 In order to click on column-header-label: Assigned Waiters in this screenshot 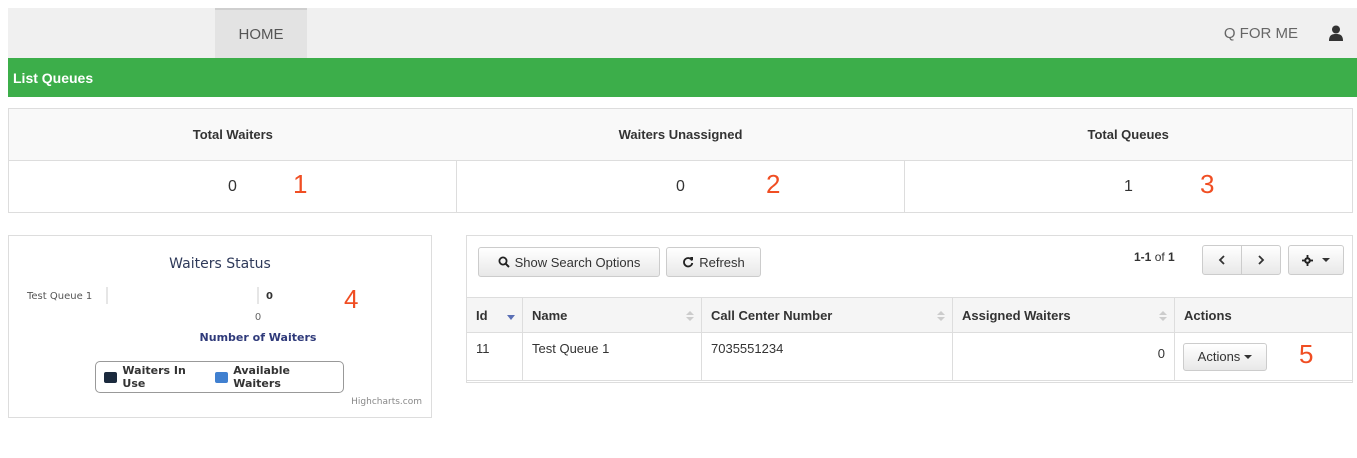, I will do `click(1016, 315)`.